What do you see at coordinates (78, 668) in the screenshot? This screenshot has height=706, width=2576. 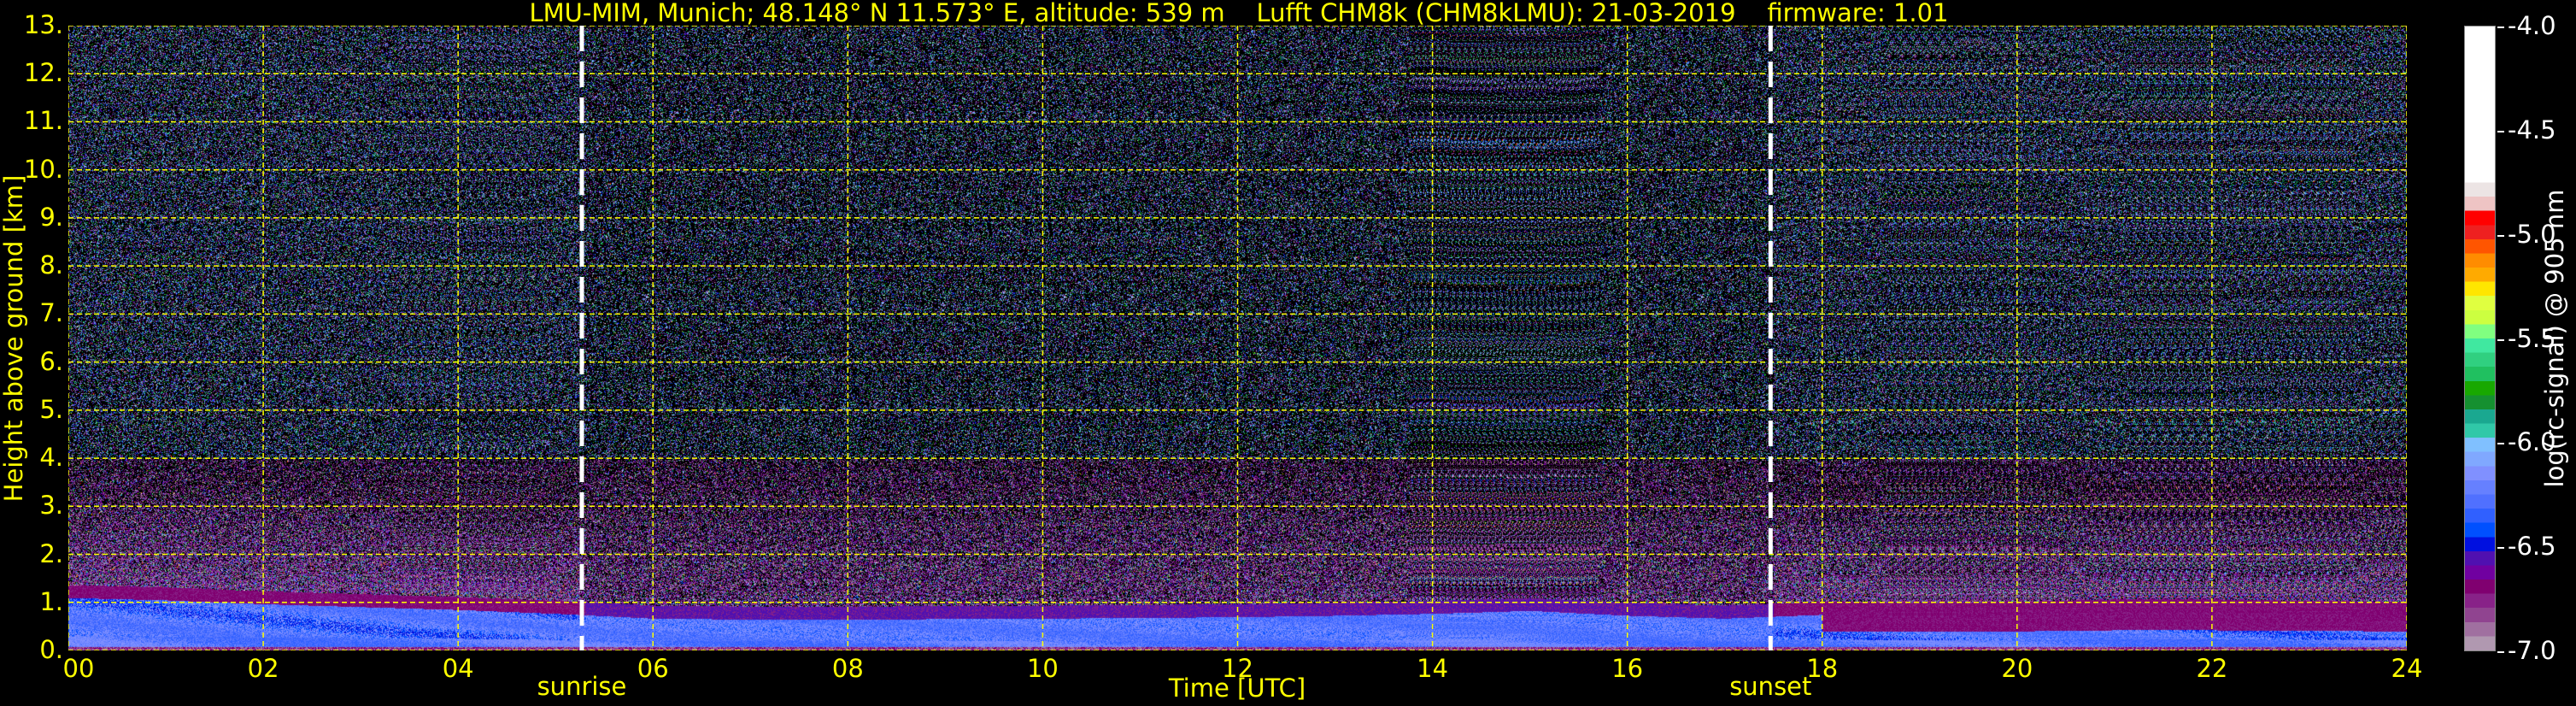 I see `x-tick-label: 00` at bounding box center [78, 668].